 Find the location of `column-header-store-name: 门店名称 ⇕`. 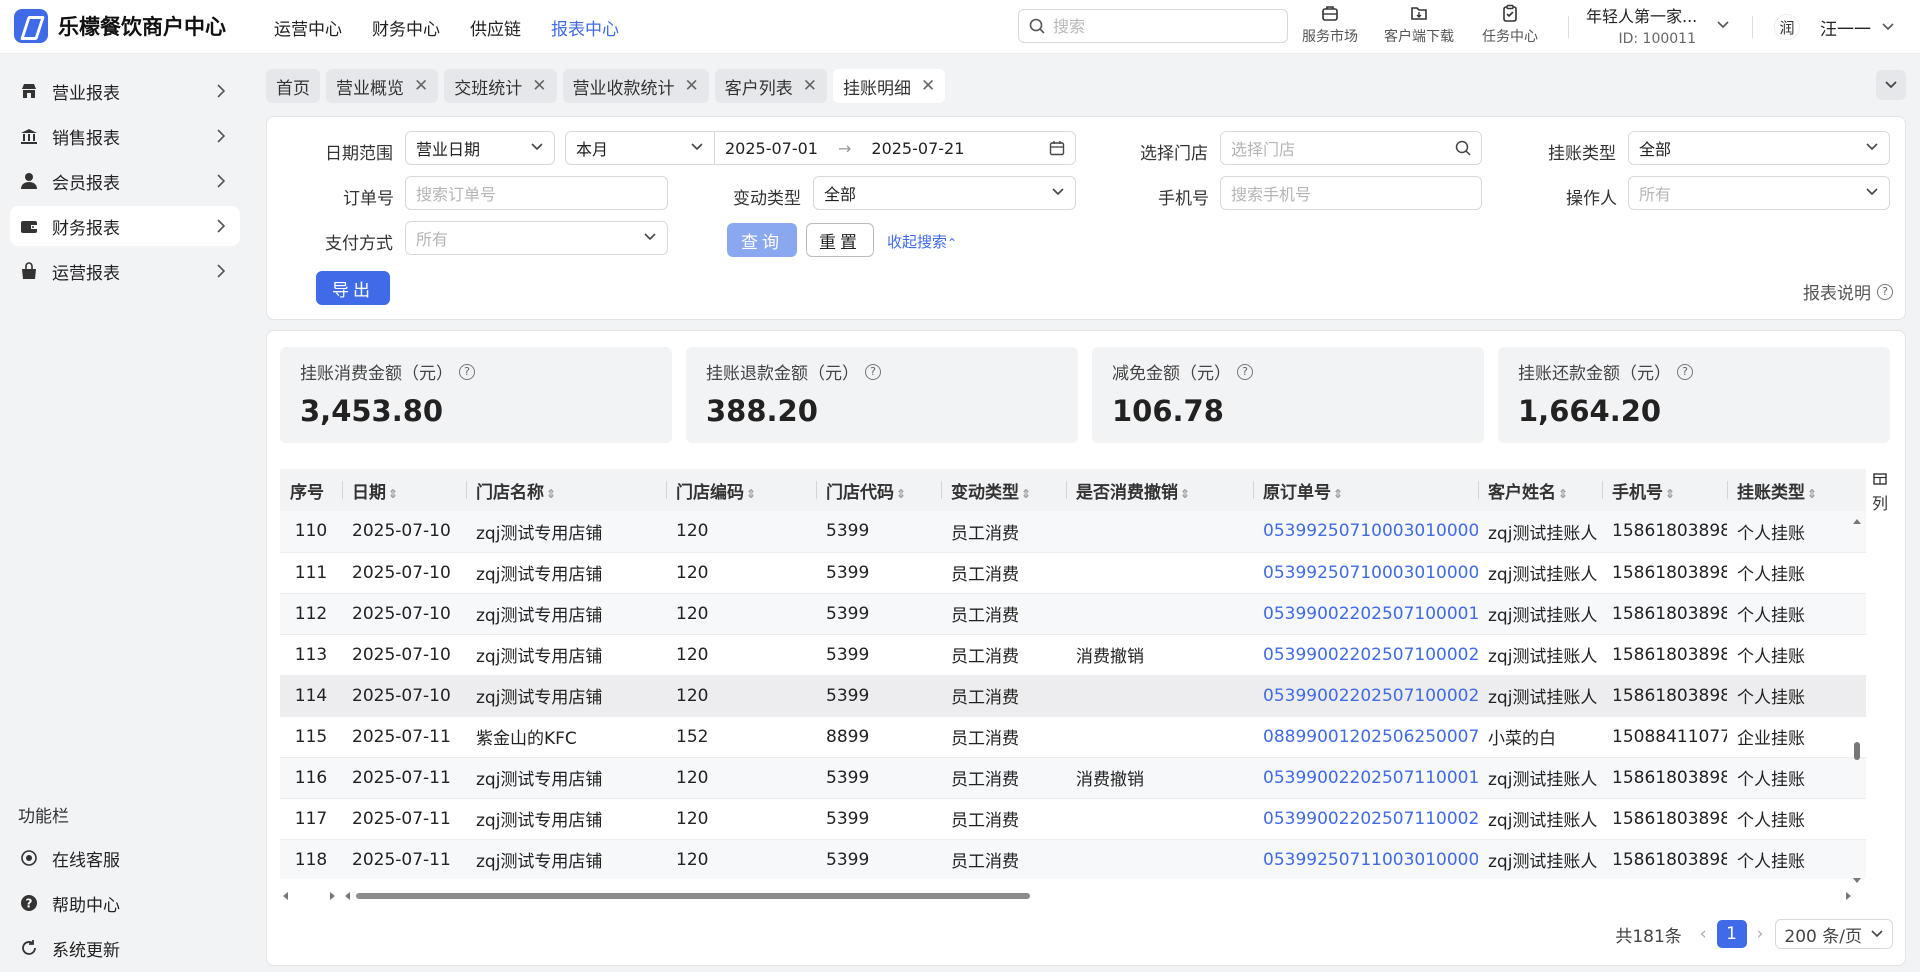

column-header-store-name: 门店名称 ⇕ is located at coordinates (566, 490).